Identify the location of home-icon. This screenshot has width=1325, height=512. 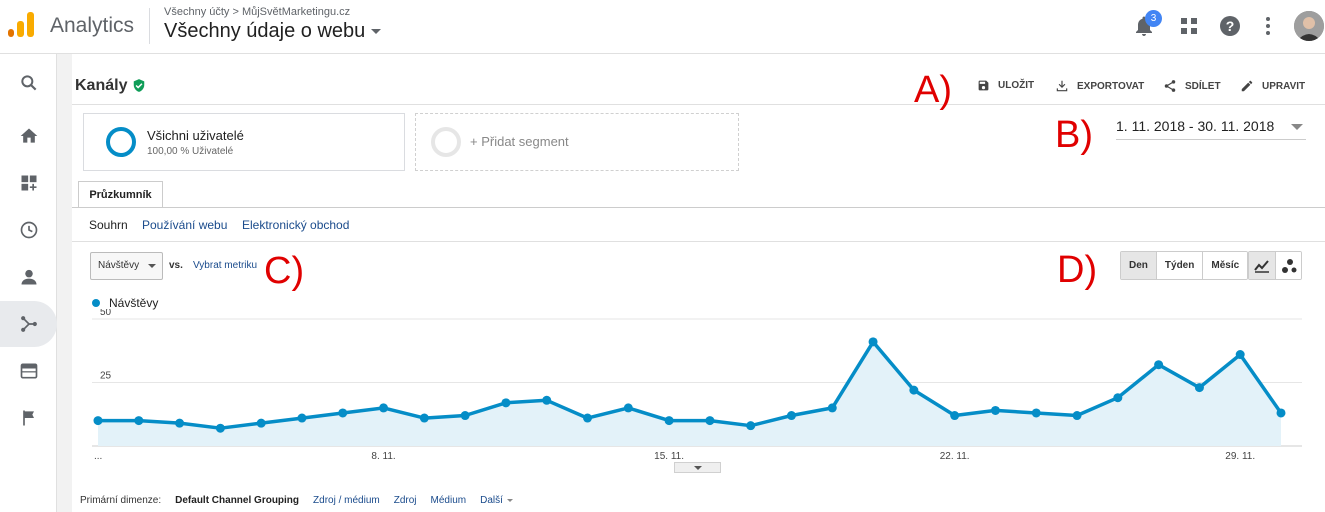
(28, 135).